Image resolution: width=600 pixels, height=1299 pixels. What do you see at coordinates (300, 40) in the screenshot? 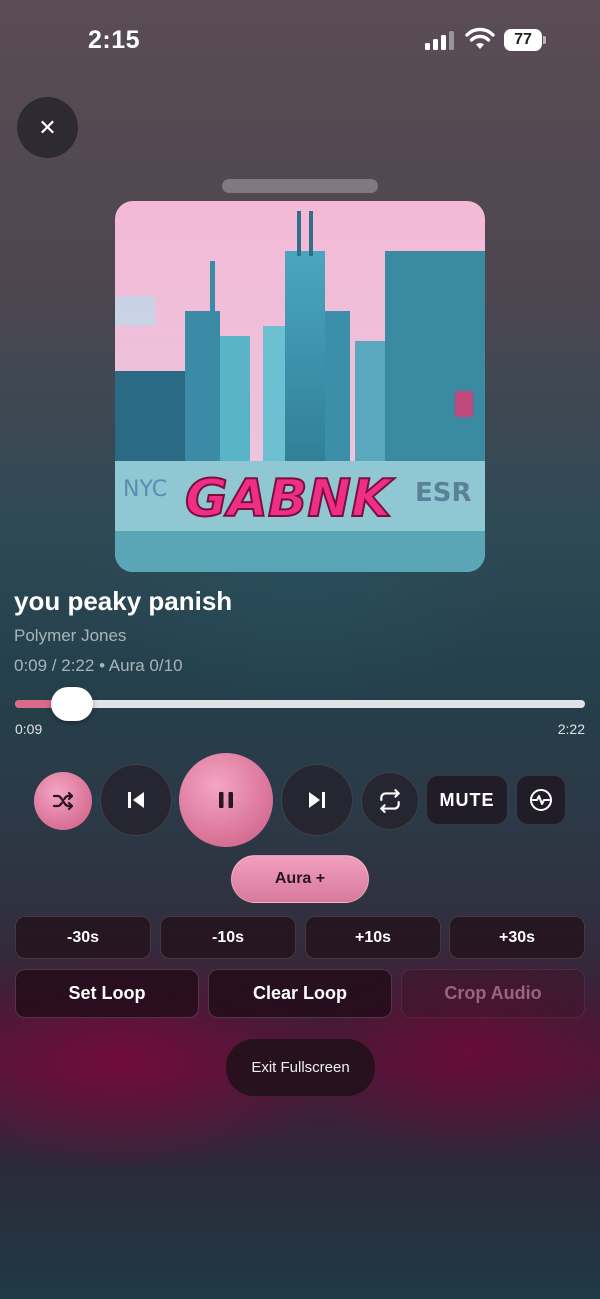
I see `status-bar: 2:15 77` at bounding box center [300, 40].